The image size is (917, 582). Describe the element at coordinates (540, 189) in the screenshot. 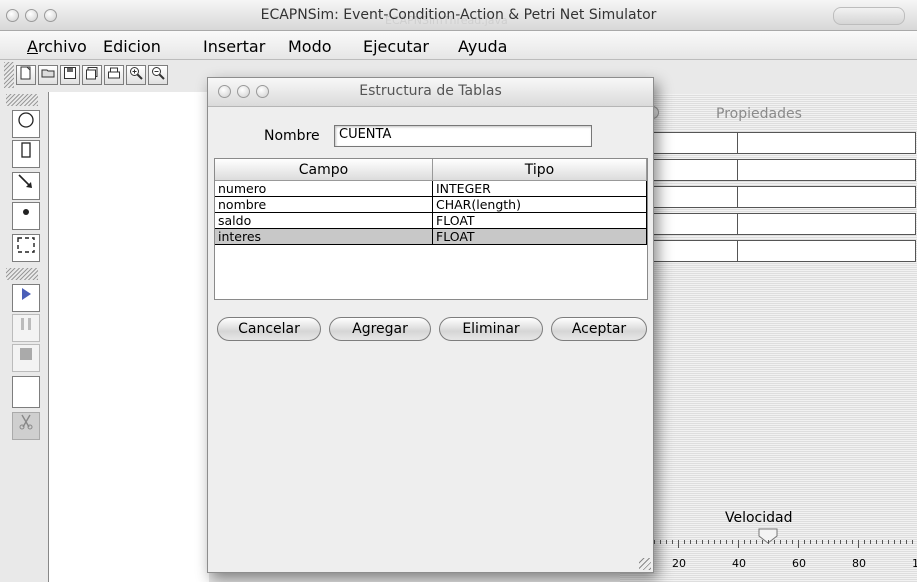

I see `tipo-cell: INTEGER` at that location.